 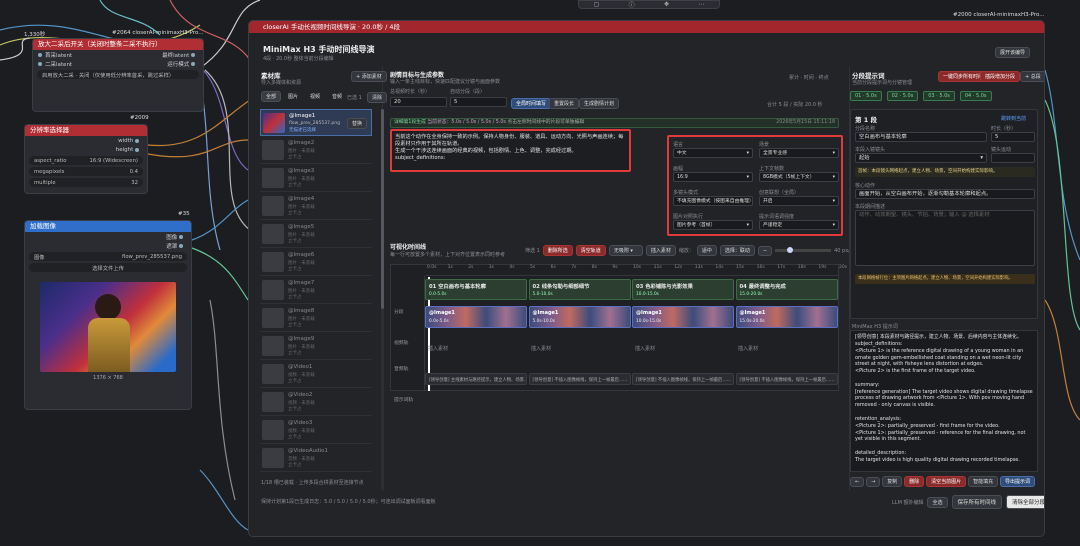 I want to click on llm-toggle: LLM 额外编辑, so click(x=907, y=502).